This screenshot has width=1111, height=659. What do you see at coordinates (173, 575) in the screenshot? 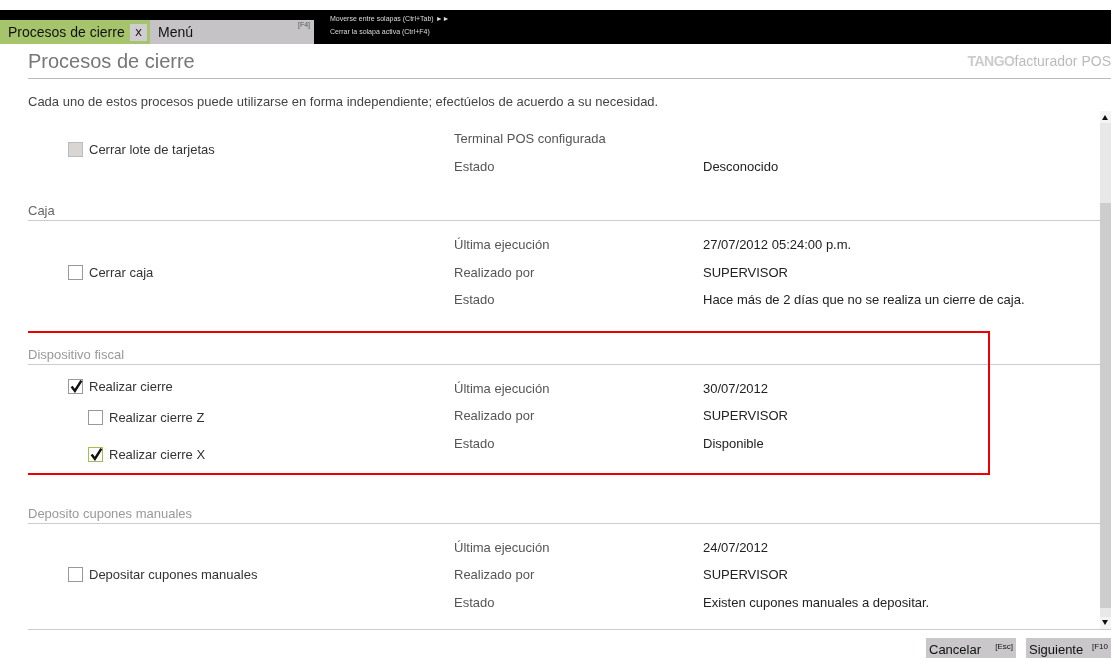
I see `checkbox-label: Depositar cupones manuales` at bounding box center [173, 575].